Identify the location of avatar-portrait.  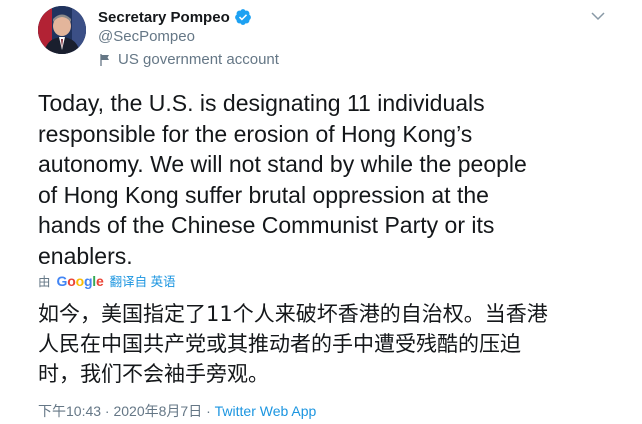
(62, 30).